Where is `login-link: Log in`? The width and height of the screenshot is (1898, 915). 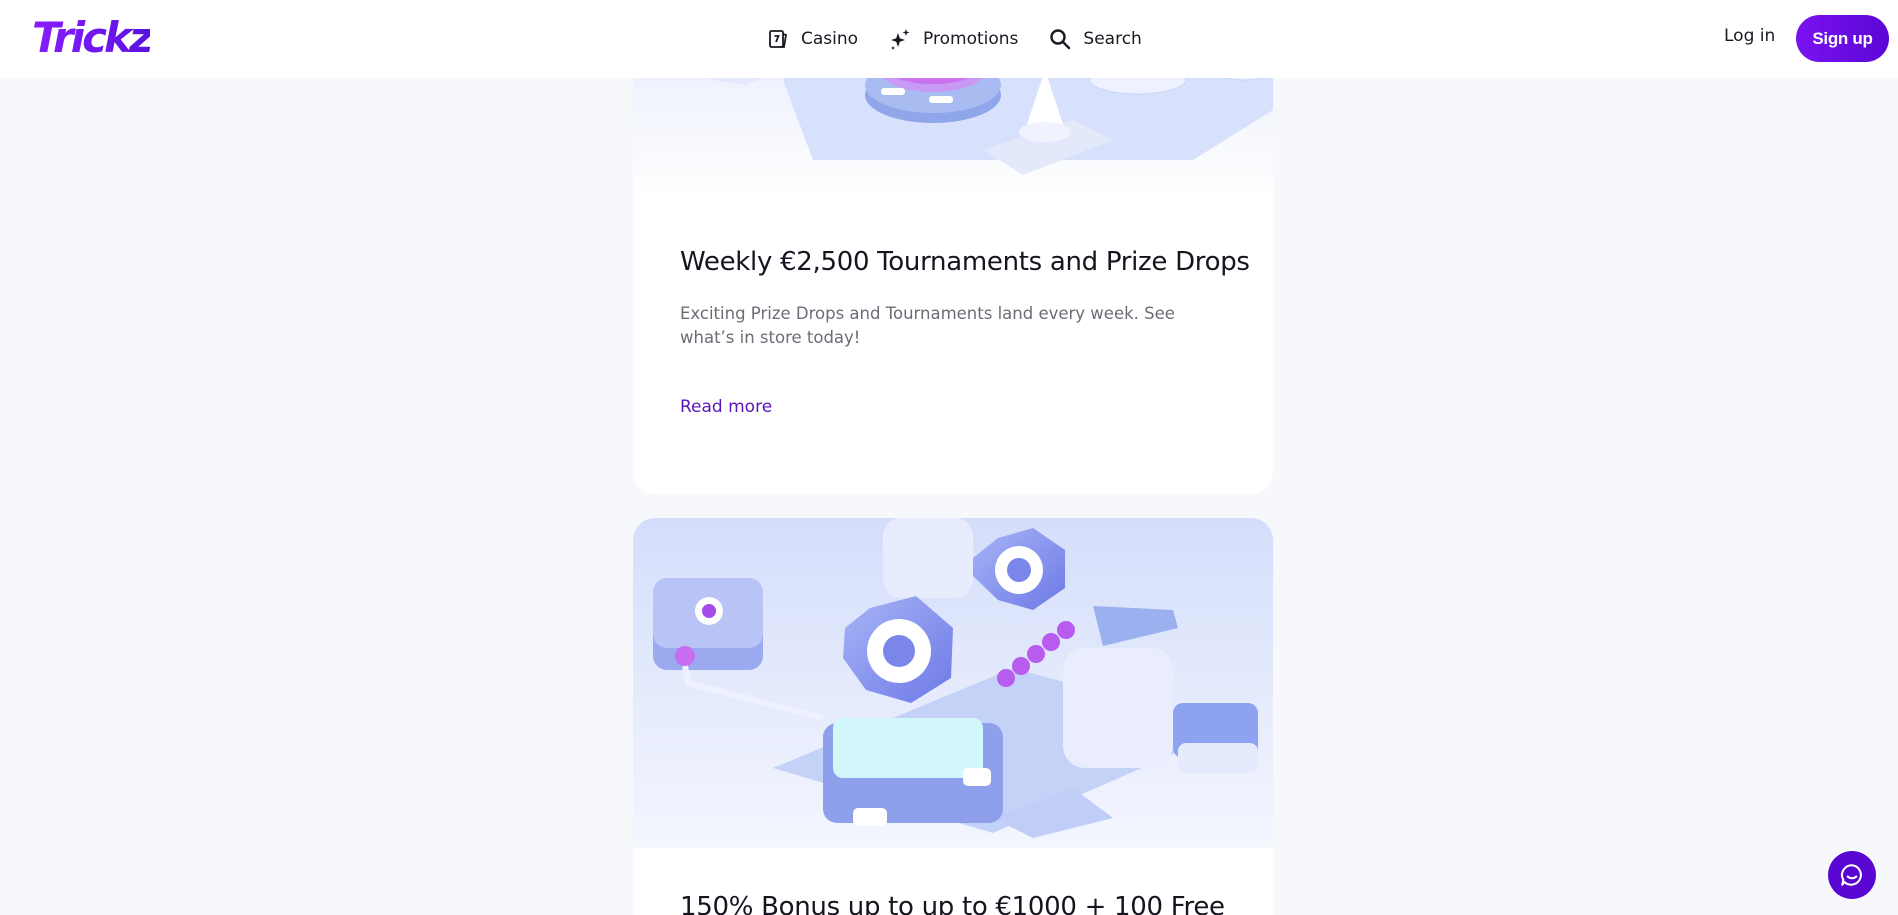 login-link: Log in is located at coordinates (1749, 36).